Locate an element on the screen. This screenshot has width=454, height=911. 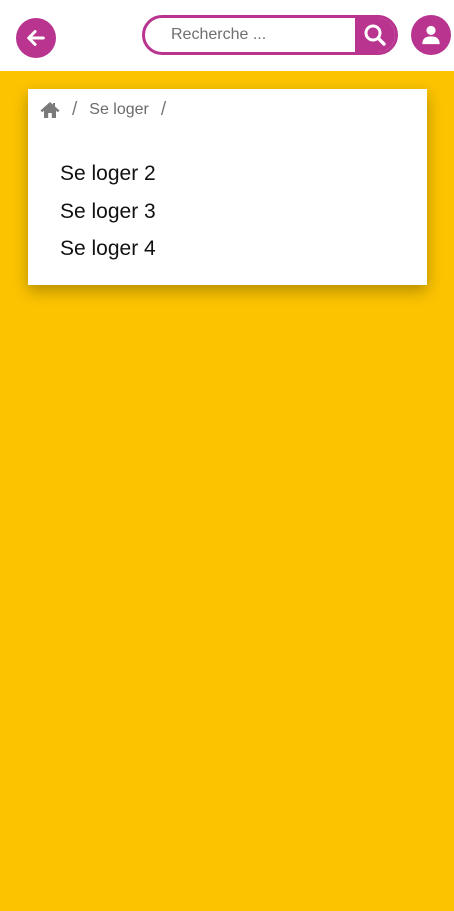
home-icon is located at coordinates (50, 110).